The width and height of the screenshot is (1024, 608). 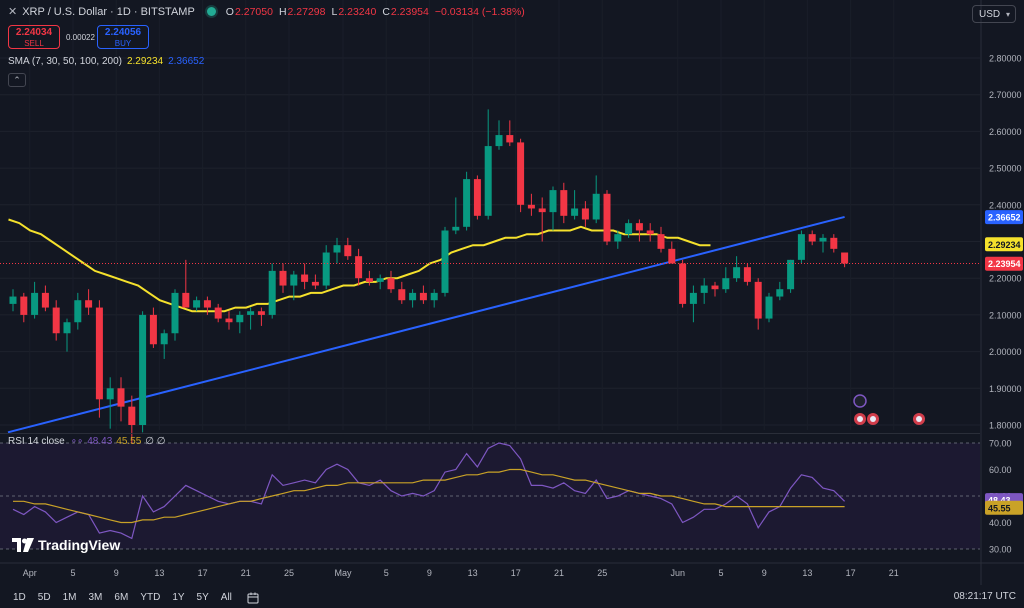 I want to click on calendar-goto-icon, so click(x=253, y=598).